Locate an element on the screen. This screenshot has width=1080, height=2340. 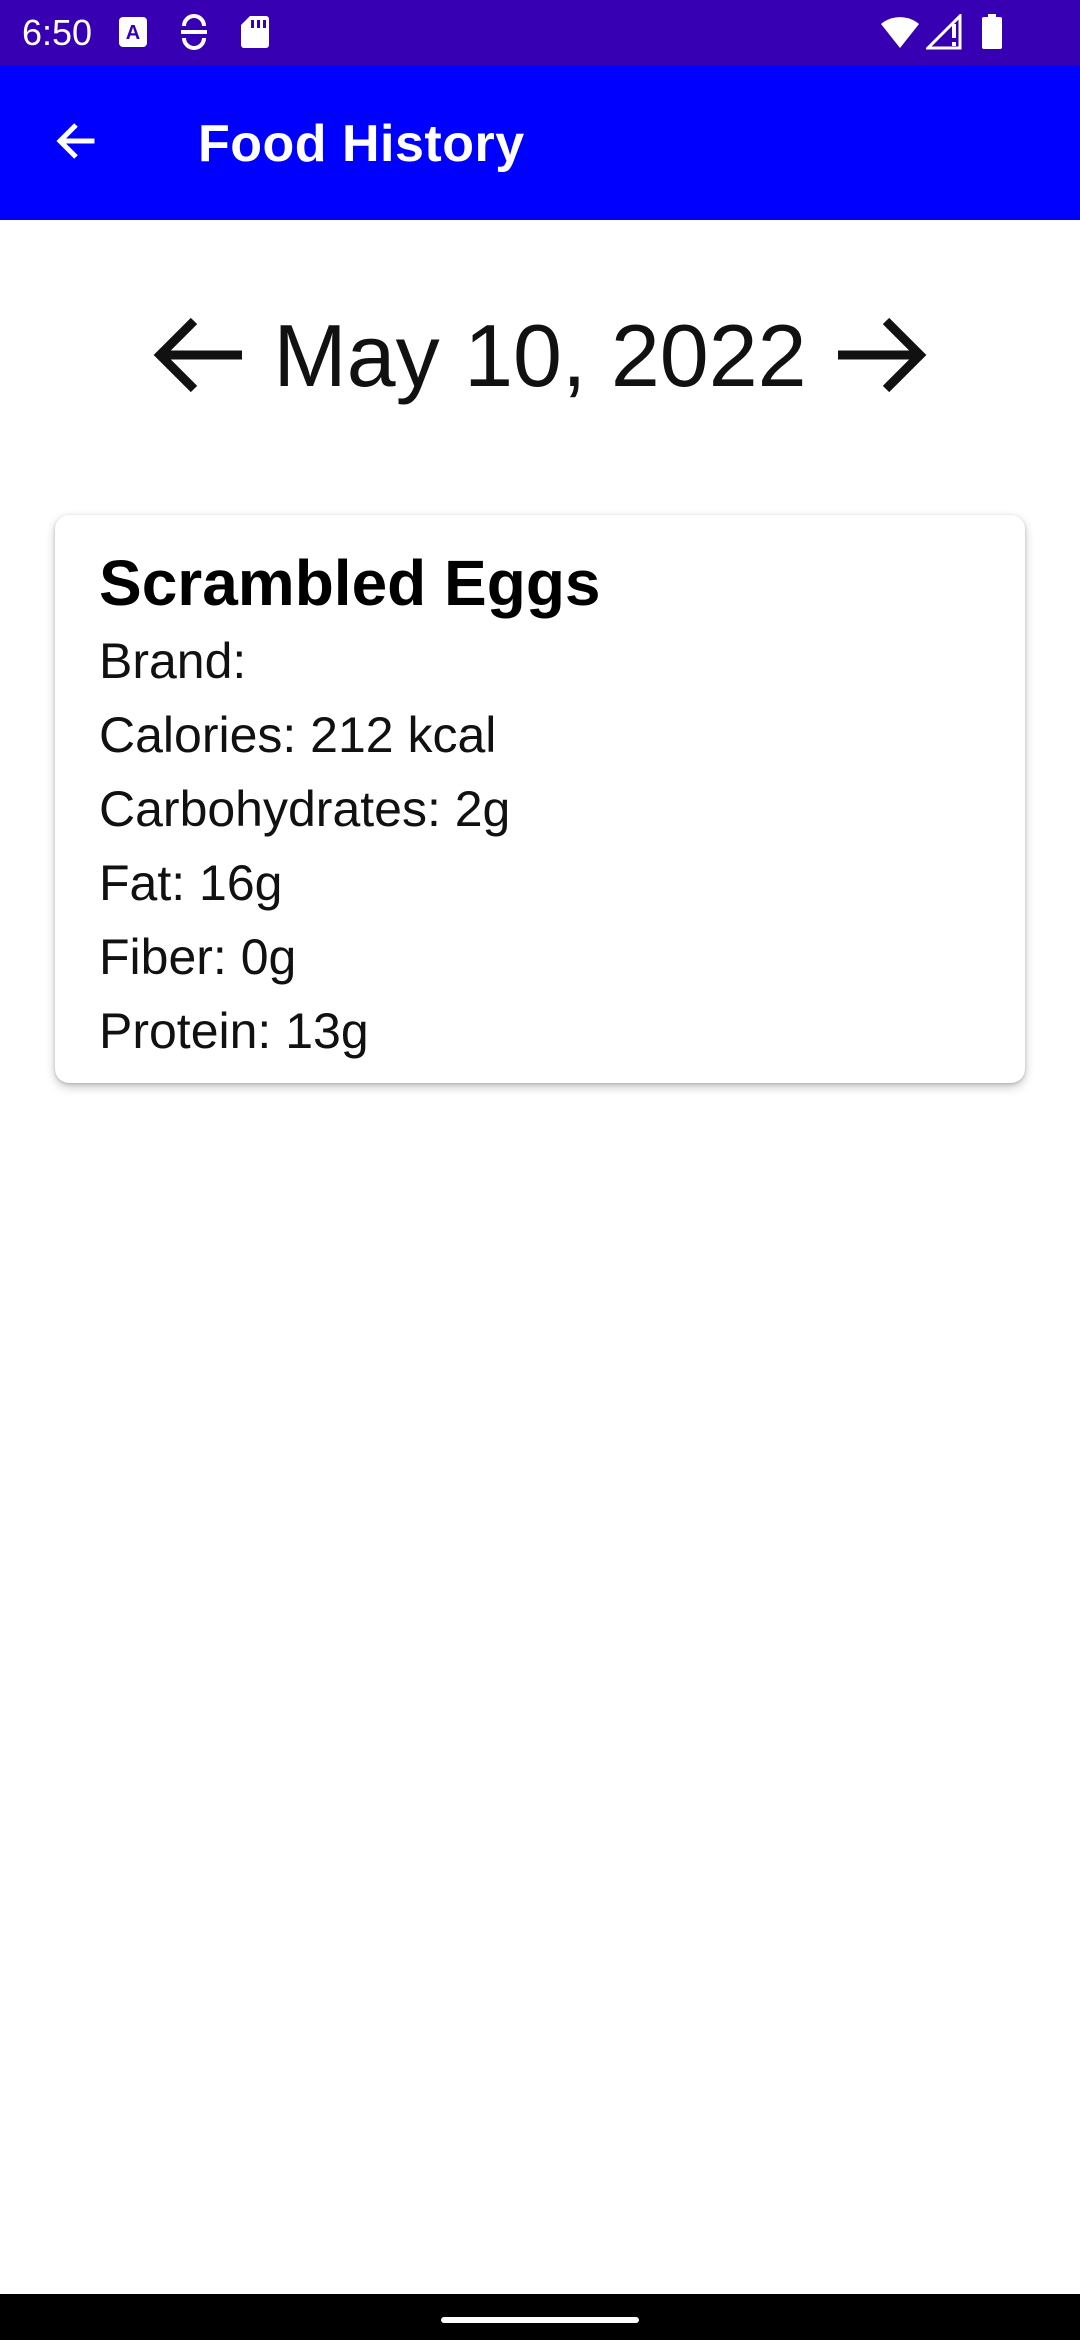
next-day-button is located at coordinates (880, 355).